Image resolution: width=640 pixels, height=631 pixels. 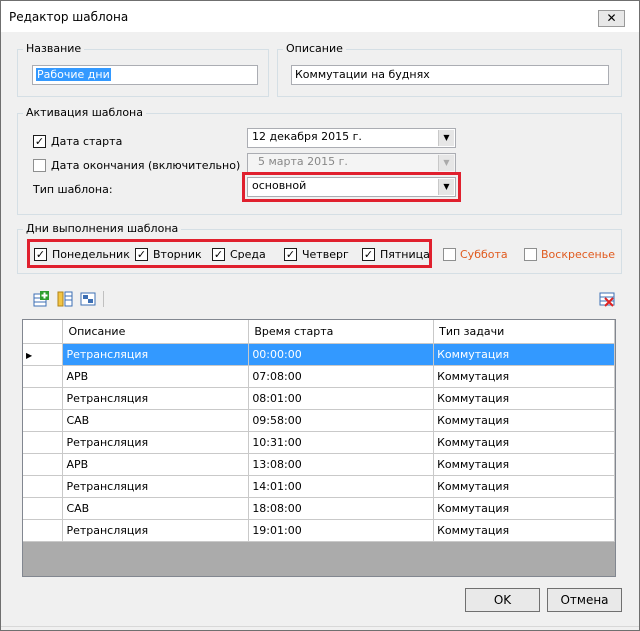 What do you see at coordinates (530, 254) in the screenshot?
I see `sunday-checkbox` at bounding box center [530, 254].